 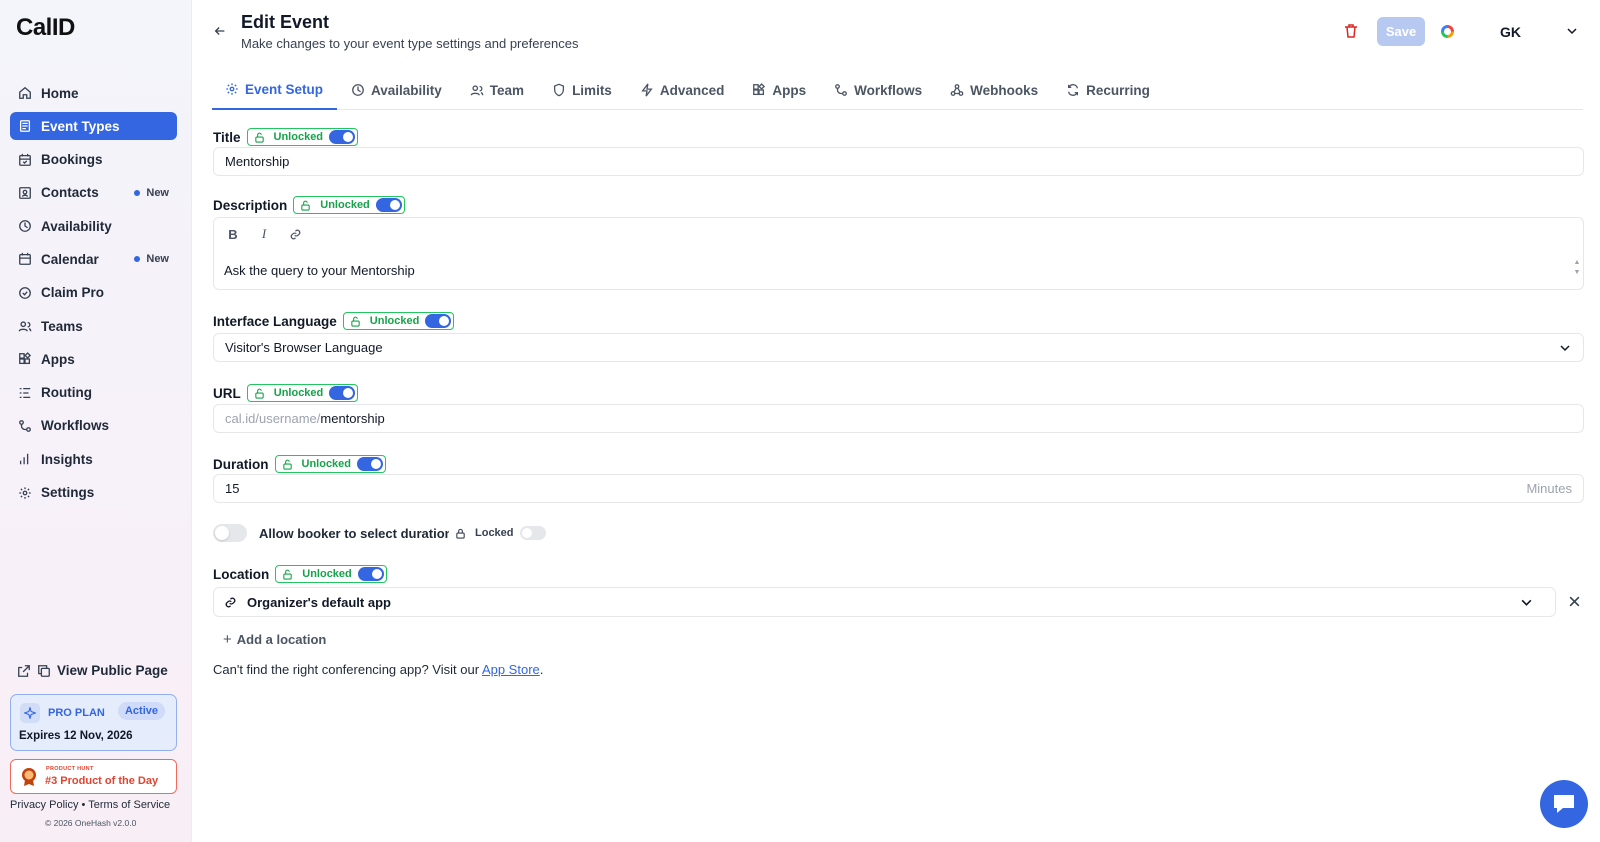 I want to click on sidebar-item-label: Workflows, so click(x=75, y=426).